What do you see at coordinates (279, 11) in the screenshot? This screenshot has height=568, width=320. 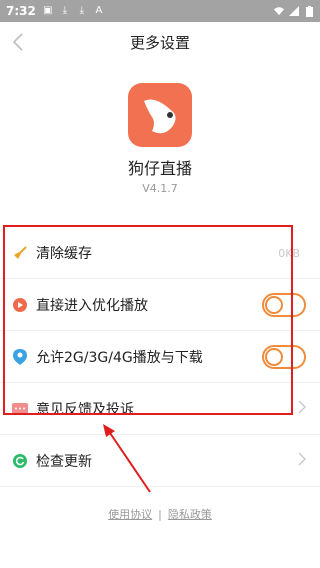 I see `wifi-icon` at bounding box center [279, 11].